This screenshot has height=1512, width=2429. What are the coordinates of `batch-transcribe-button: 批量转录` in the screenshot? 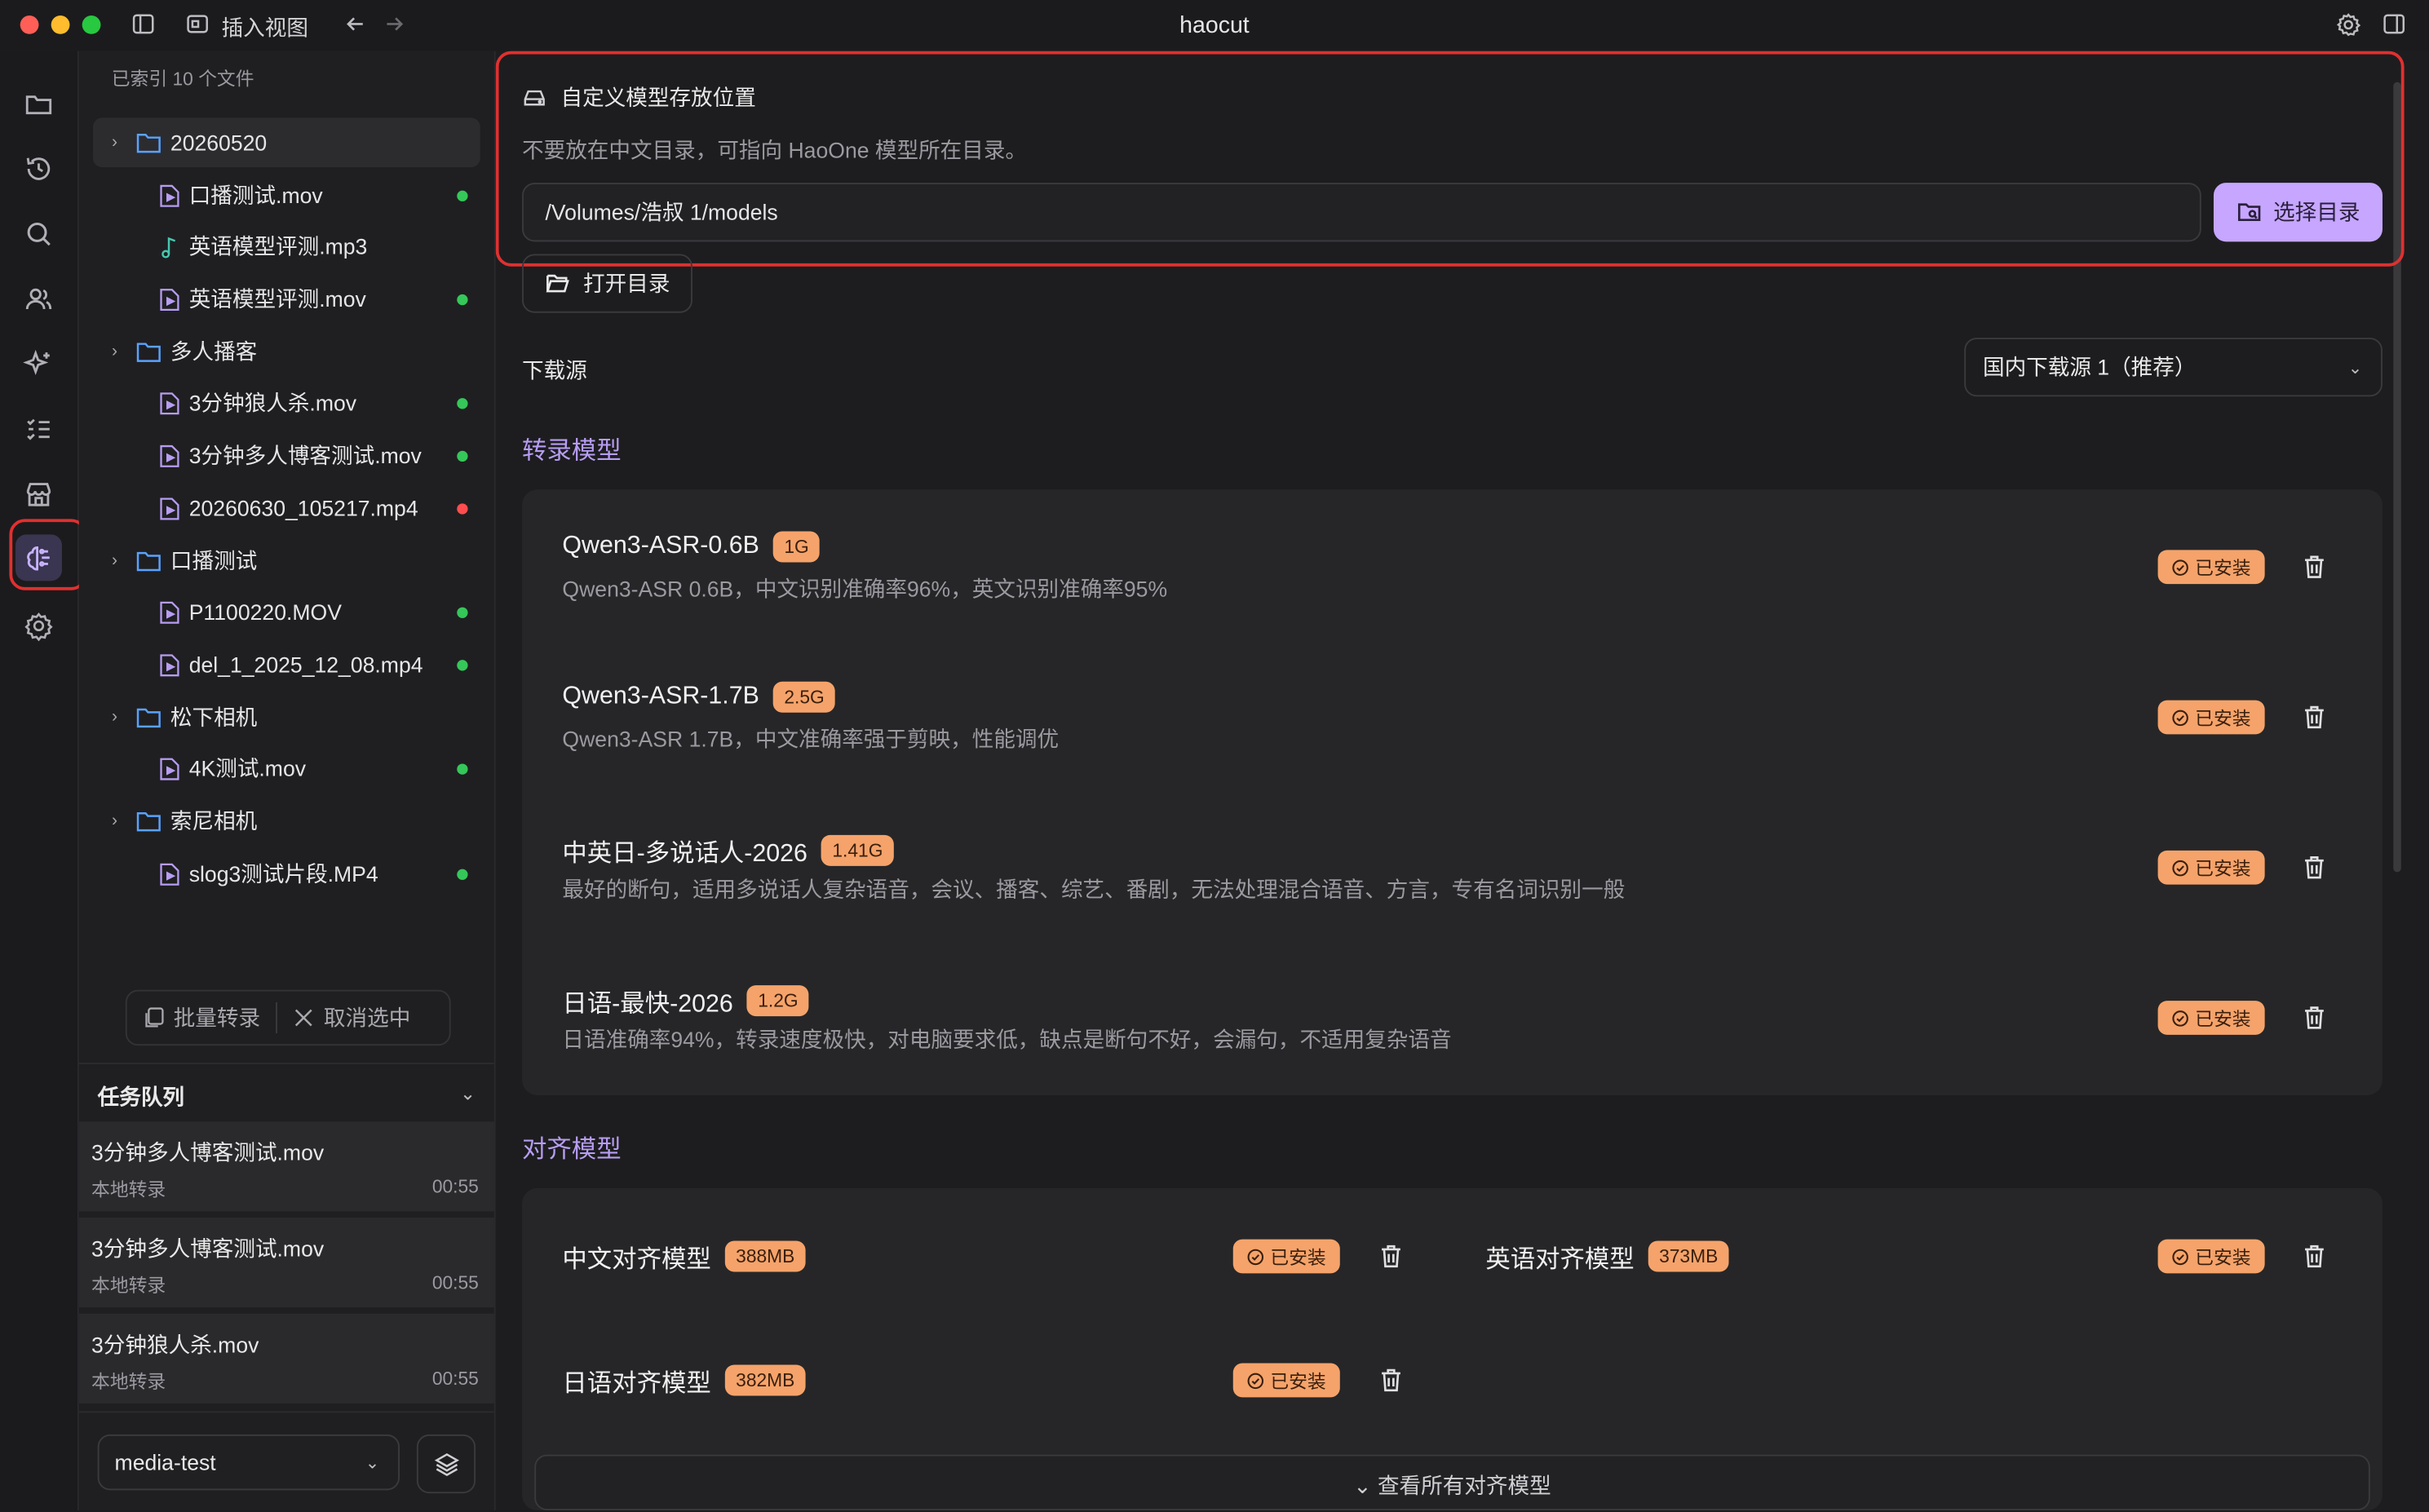 It's located at (194, 1018).